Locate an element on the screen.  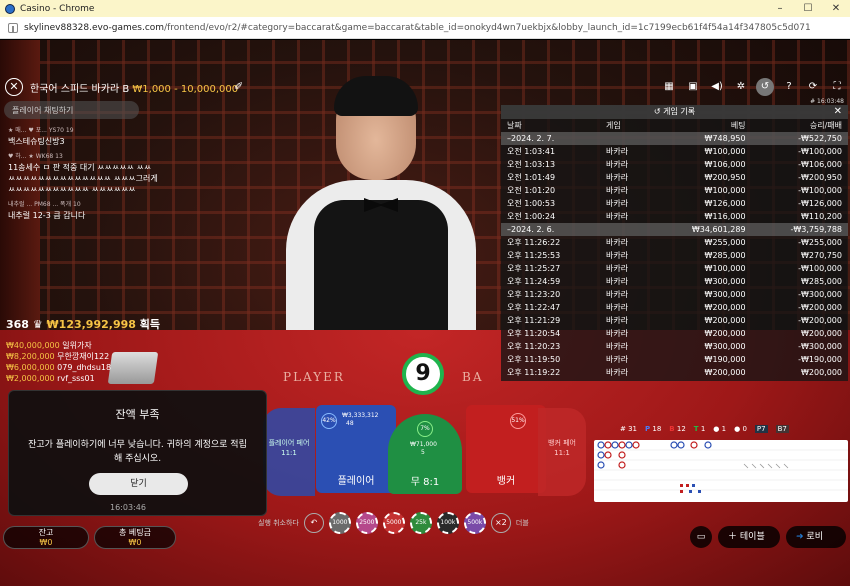
chat-toggle-icon: ▭ is located at coordinates (701, 537).